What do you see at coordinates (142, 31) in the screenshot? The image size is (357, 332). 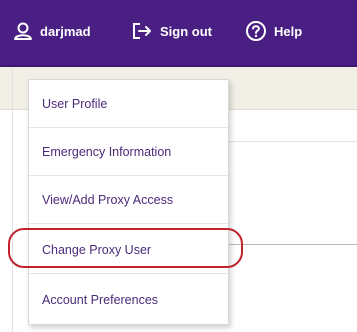 I see `sign-out-icon` at bounding box center [142, 31].